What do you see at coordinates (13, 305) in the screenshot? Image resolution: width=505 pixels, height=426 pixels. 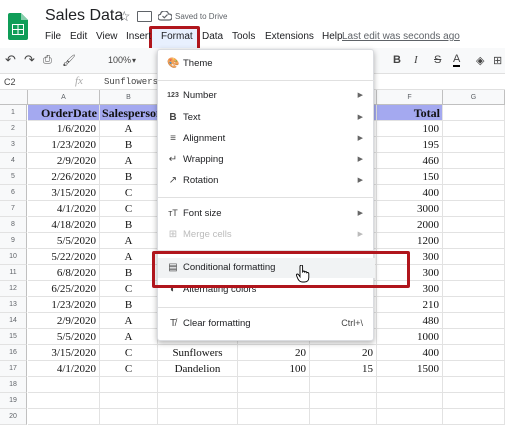 I see `row-header: 13` at bounding box center [13, 305].